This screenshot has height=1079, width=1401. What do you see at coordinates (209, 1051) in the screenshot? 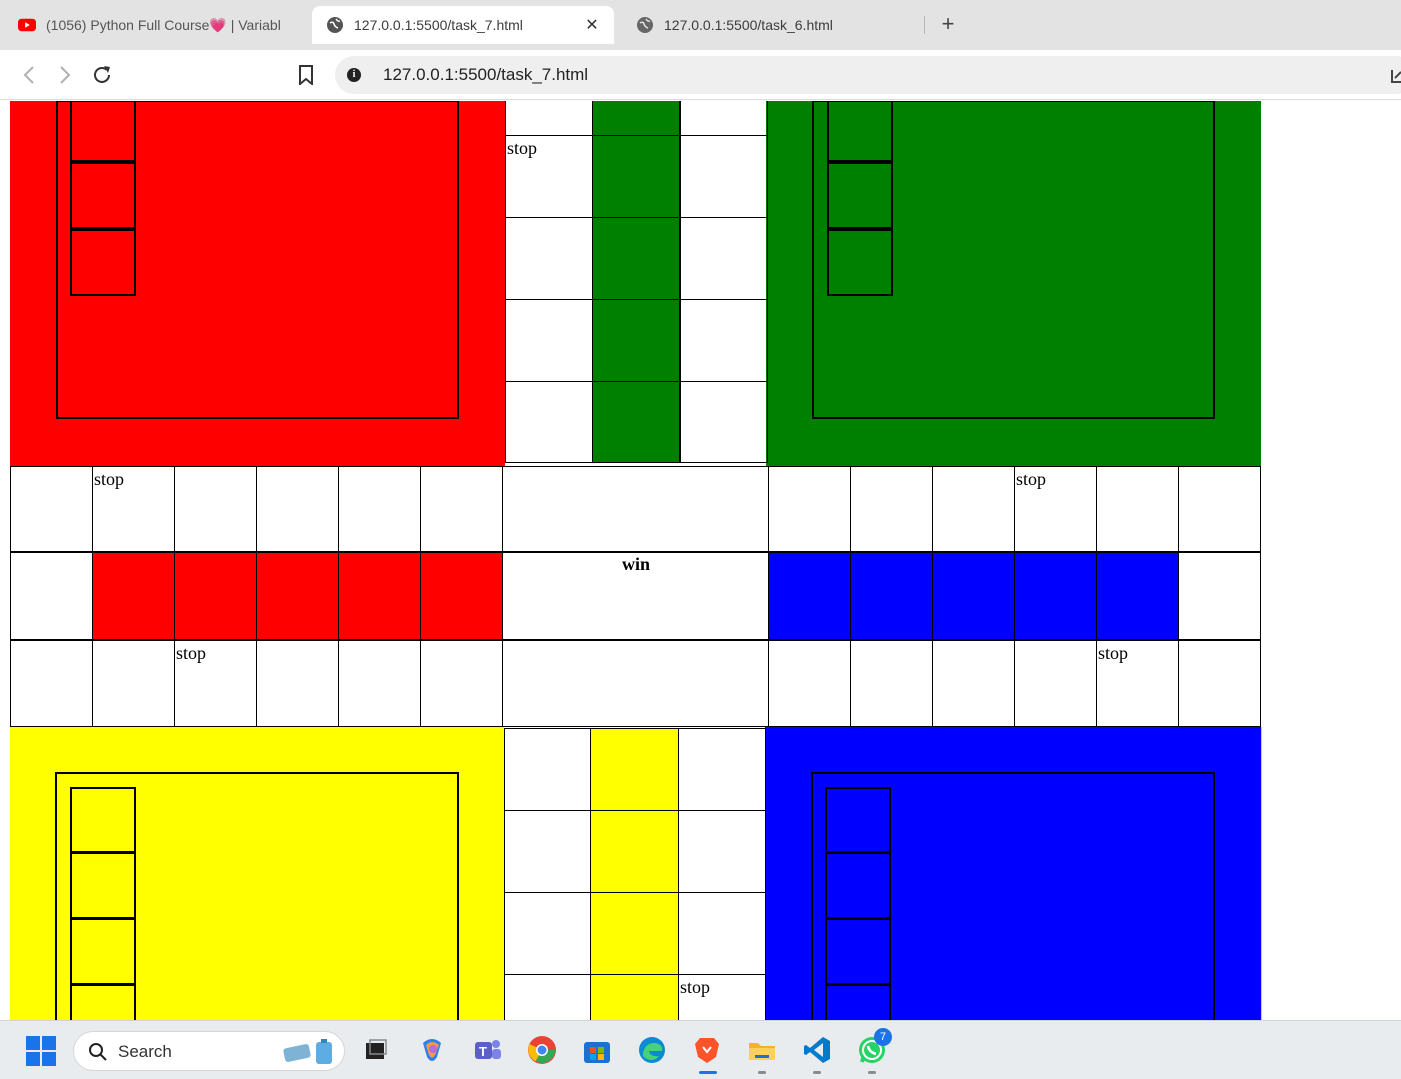
I see `taskbar-search: Search` at bounding box center [209, 1051].